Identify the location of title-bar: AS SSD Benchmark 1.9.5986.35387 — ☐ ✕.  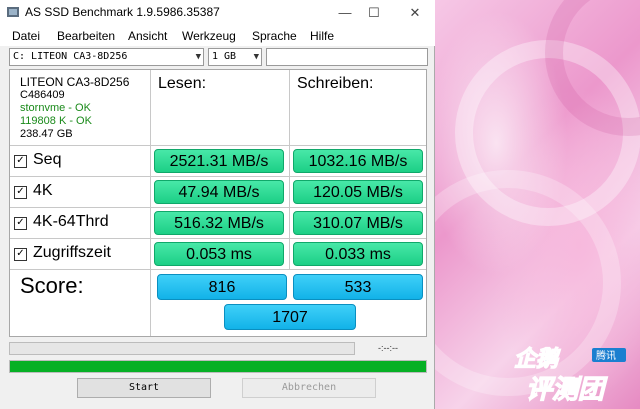
(217, 13).